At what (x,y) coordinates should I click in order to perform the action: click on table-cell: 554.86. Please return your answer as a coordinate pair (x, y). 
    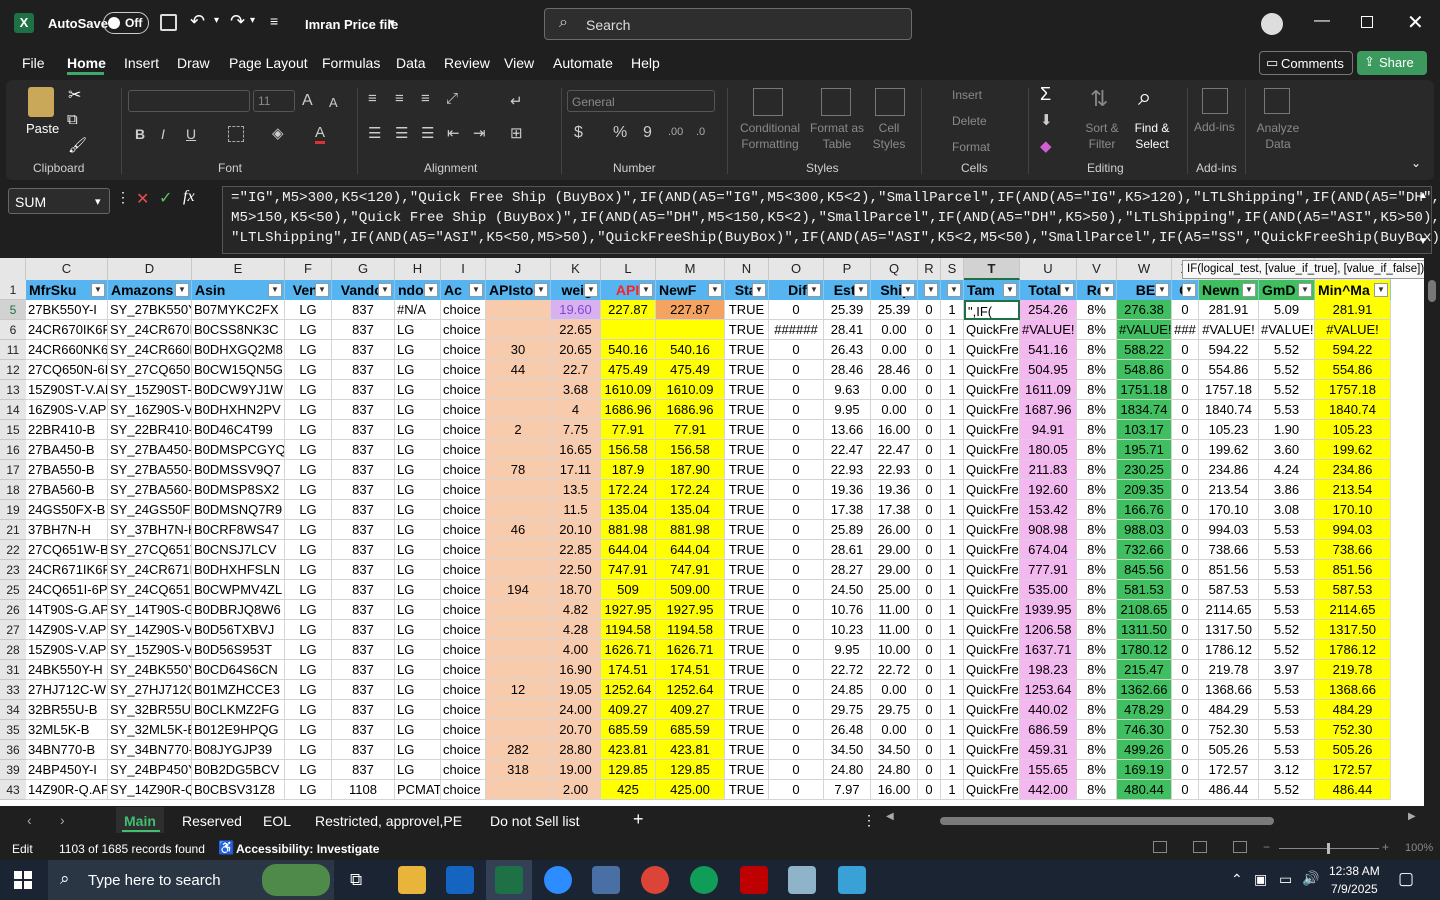
    Looking at the image, I should click on (1229, 370).